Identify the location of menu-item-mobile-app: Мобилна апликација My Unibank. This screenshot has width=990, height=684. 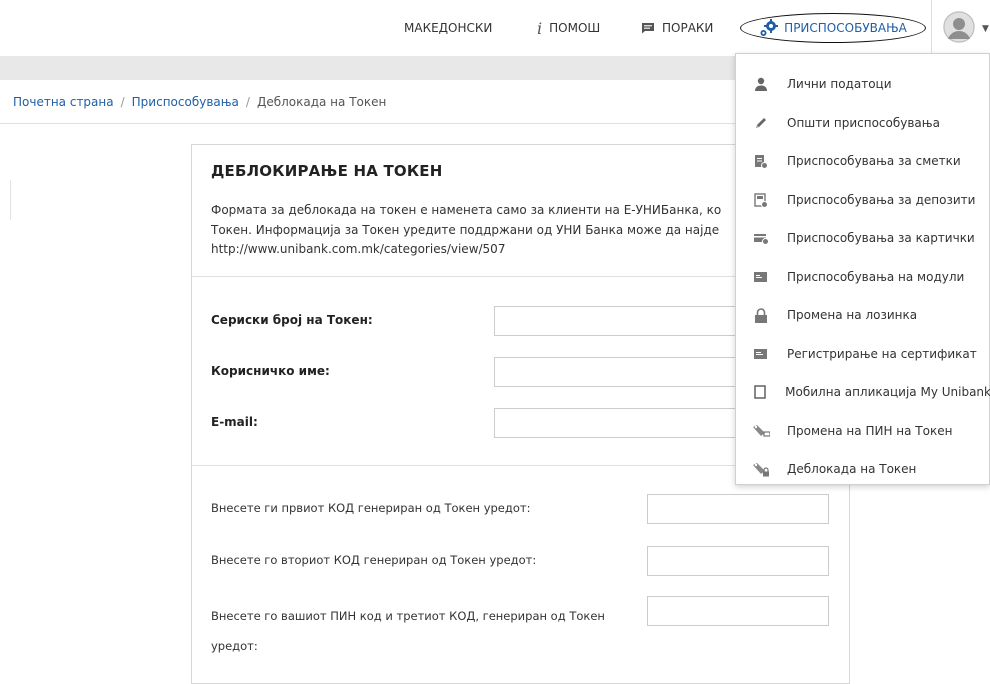
(863, 392).